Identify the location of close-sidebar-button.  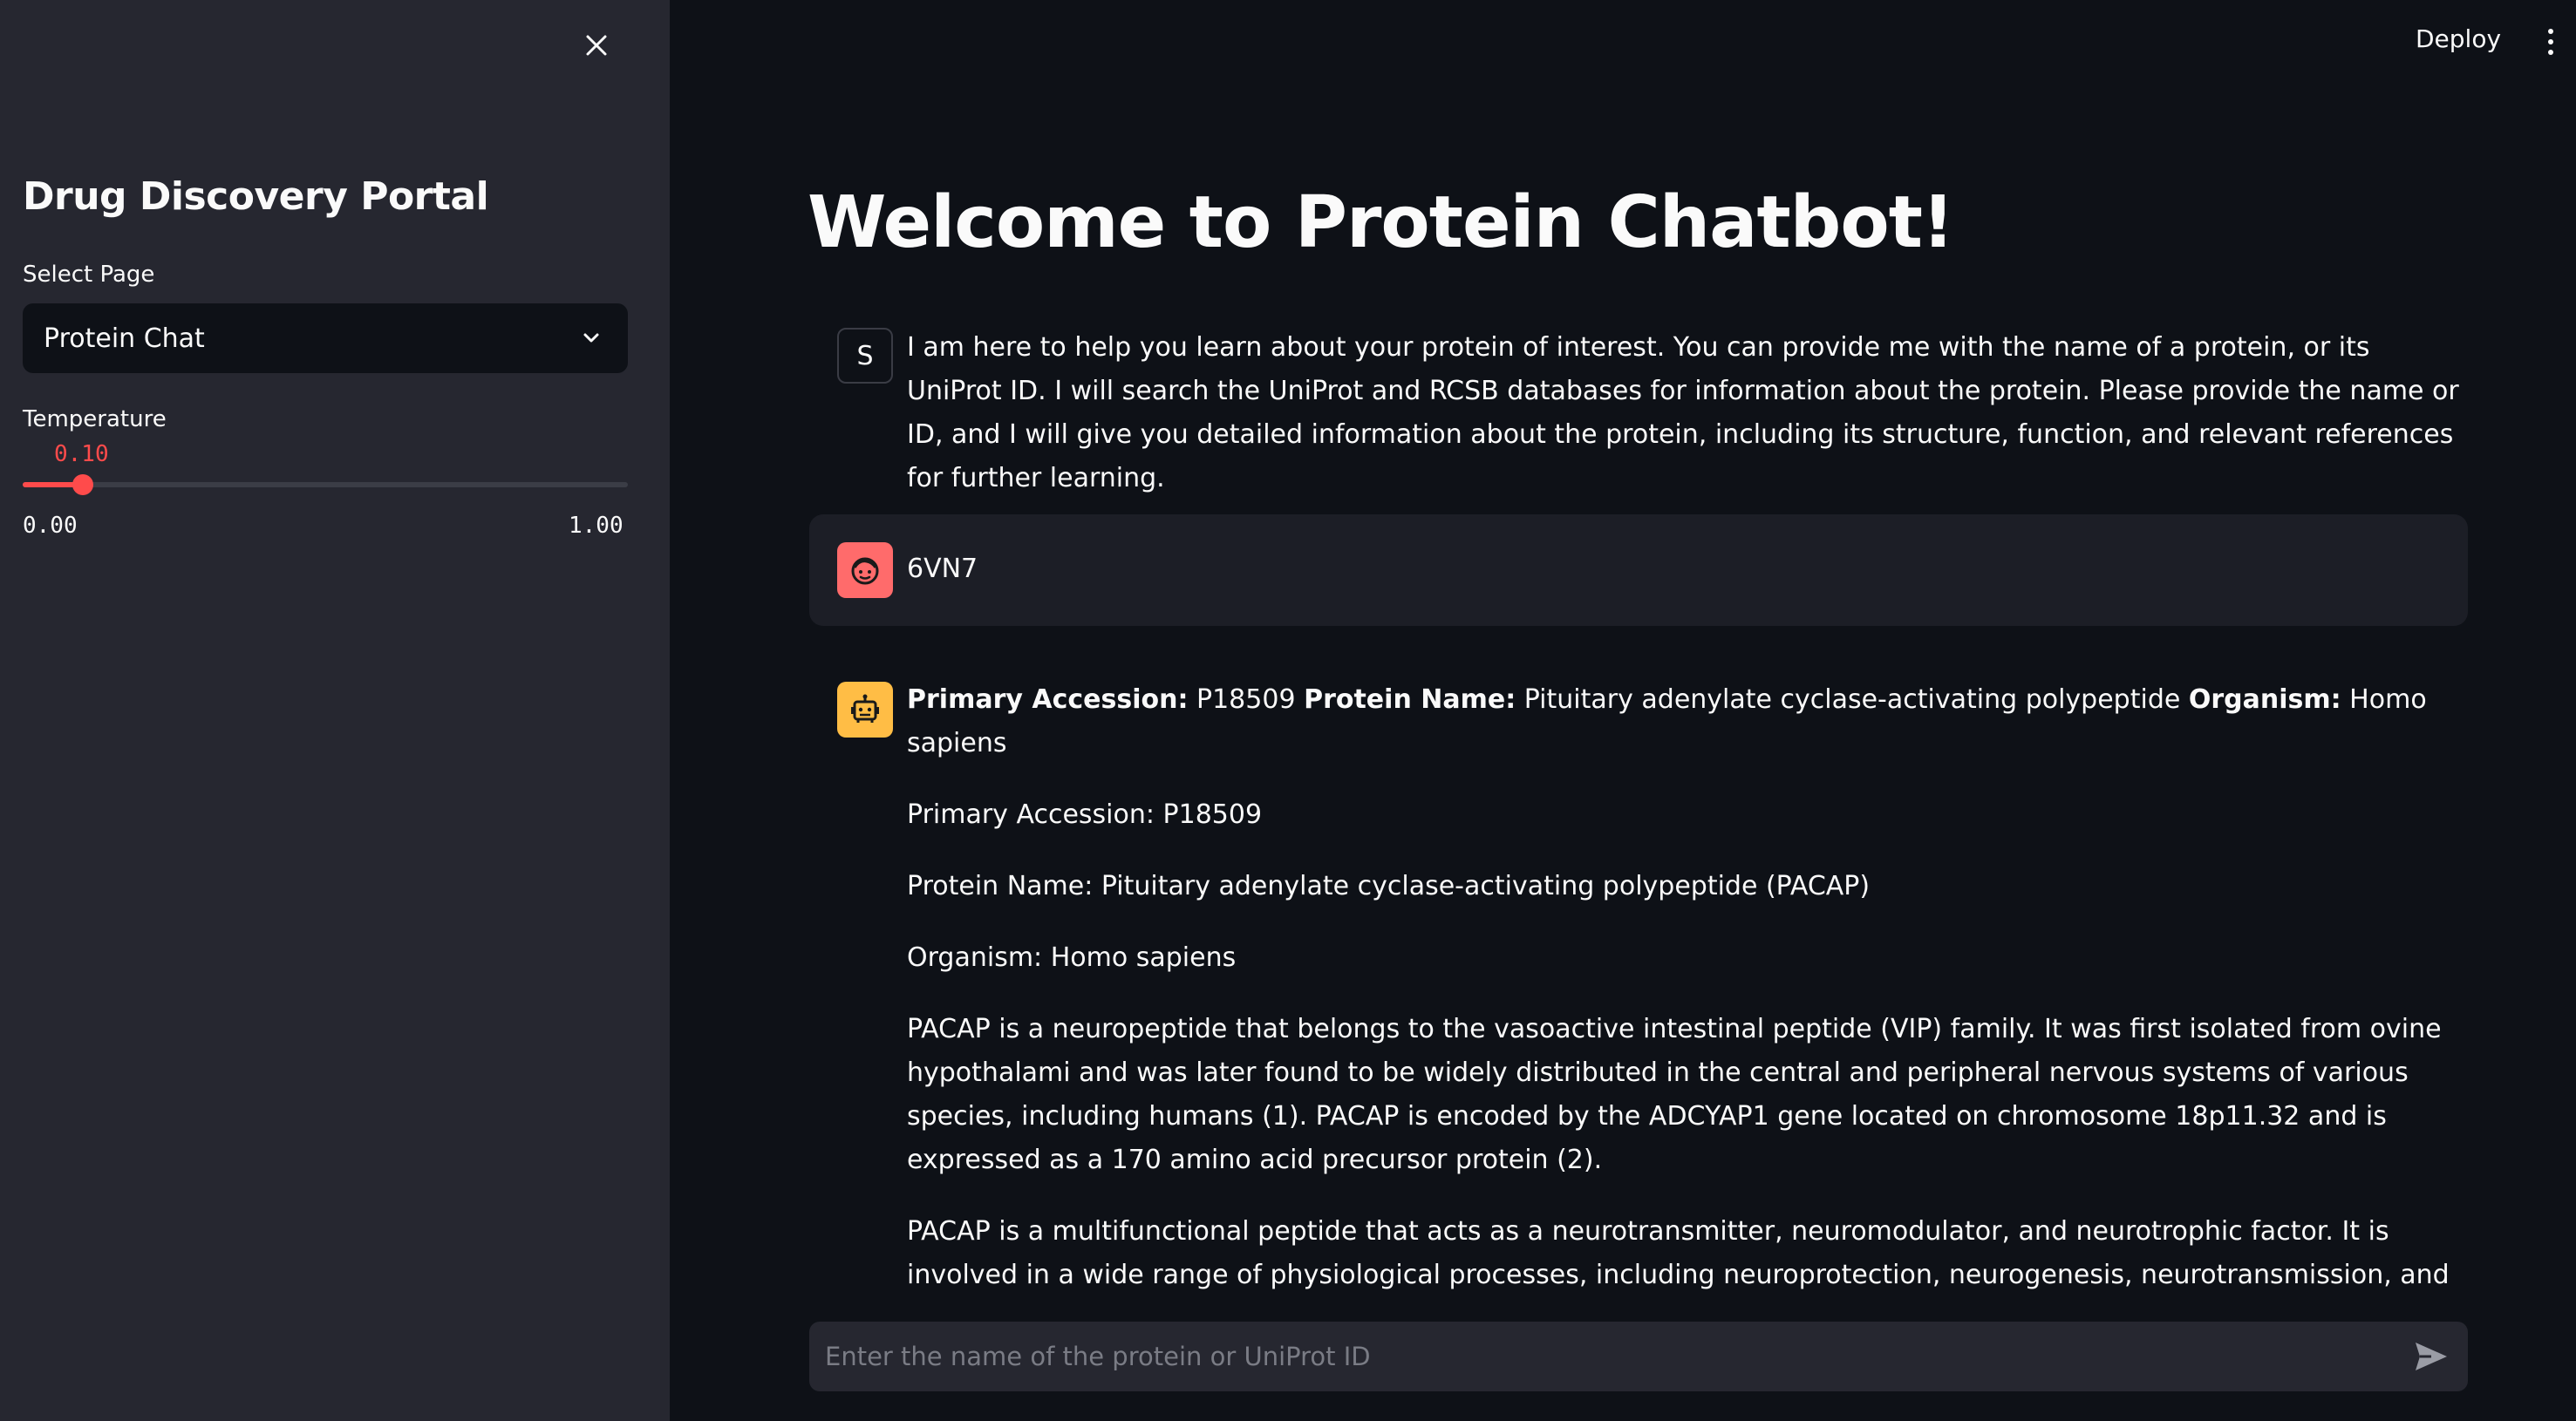
(596, 45).